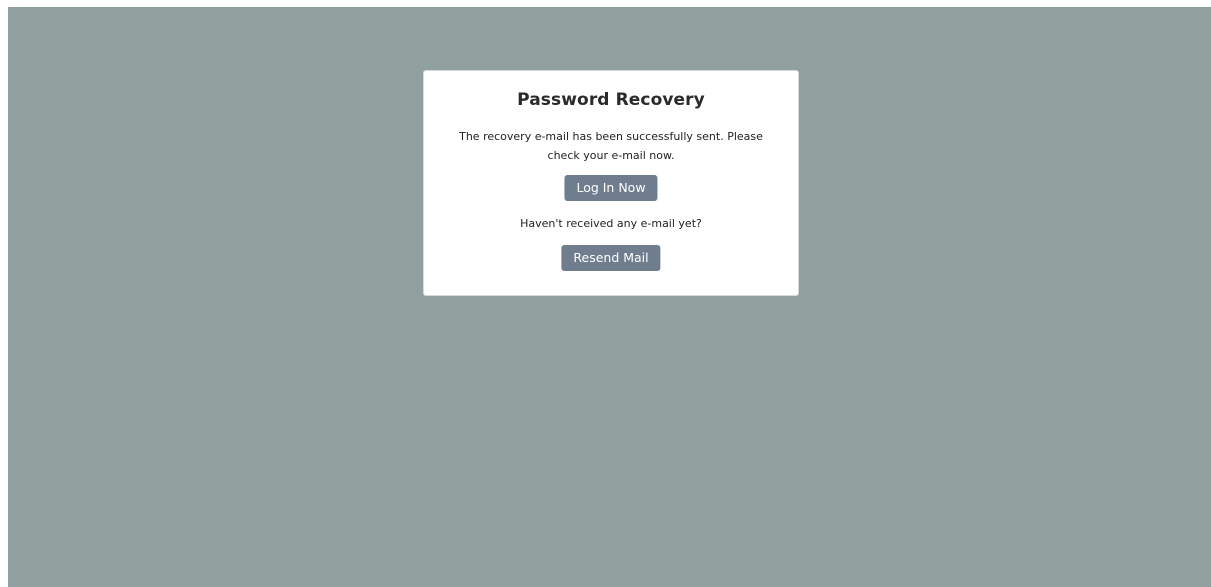  Describe the element at coordinates (611, 188) in the screenshot. I see `log-in-now-button: Log In Now` at that location.